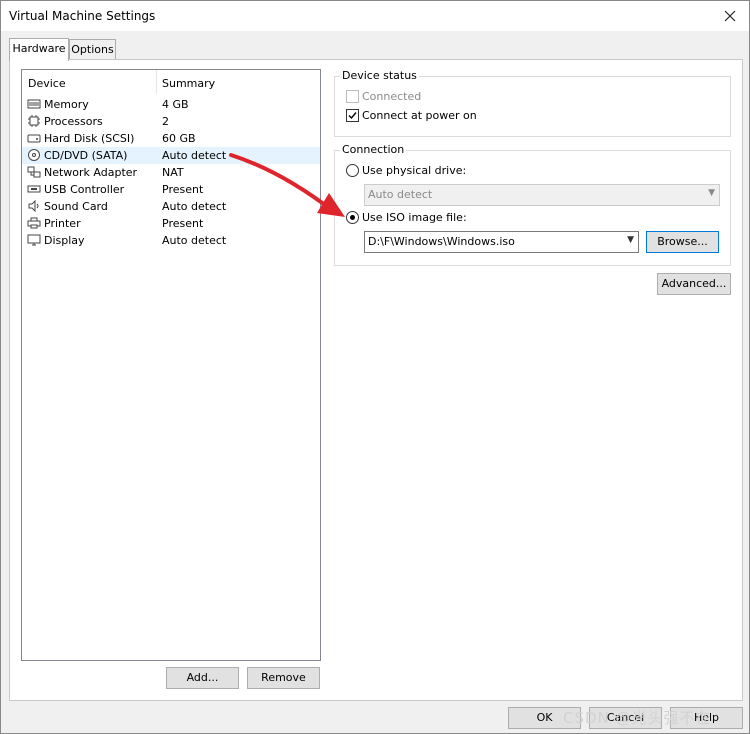 The height and width of the screenshot is (734, 750). I want to click on sound-card-icon, so click(33, 206).